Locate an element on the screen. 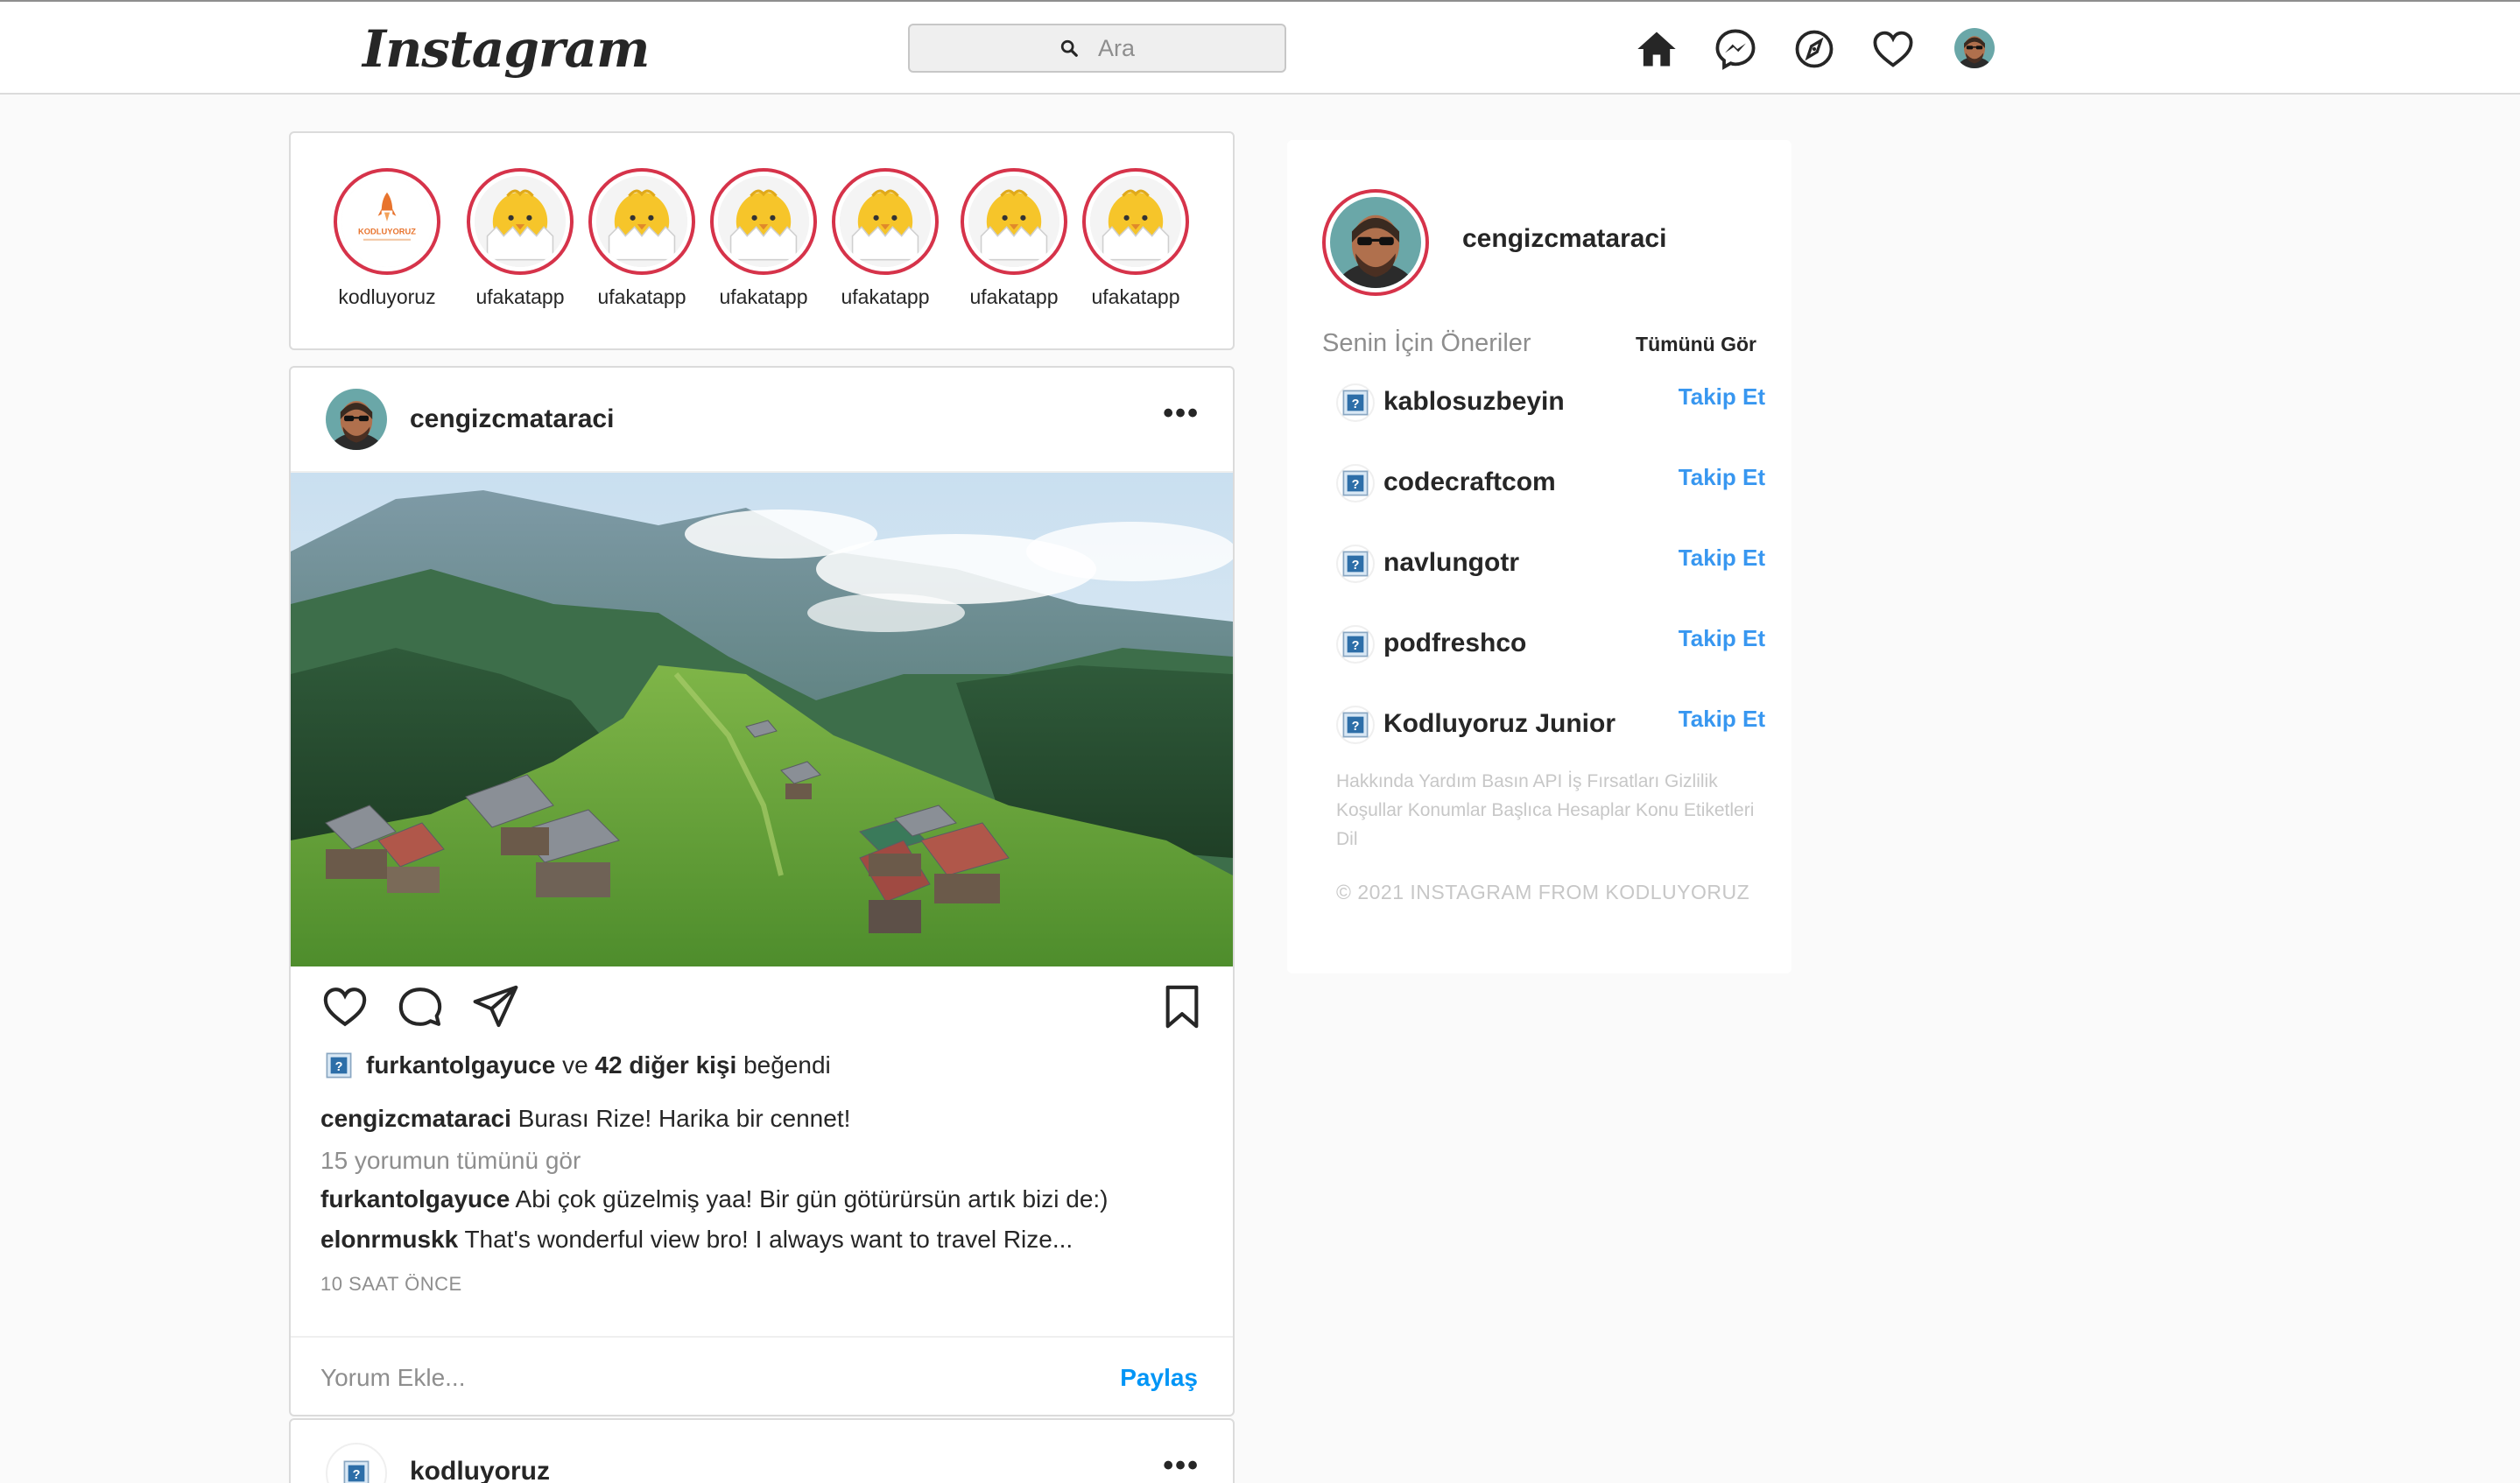 This screenshot has width=2520, height=1483. current-user-avatar is located at coordinates (1375, 242).